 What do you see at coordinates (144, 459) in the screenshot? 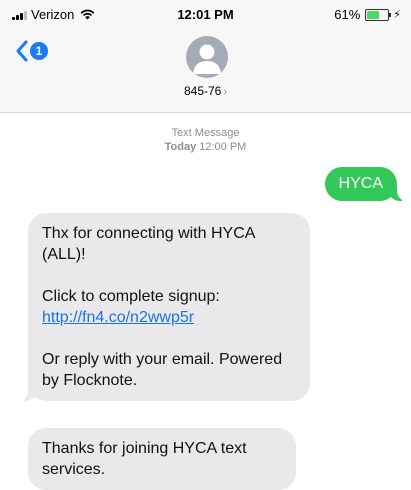
I see `incoming-message-text: Thanks for joining HYCA text services.` at bounding box center [144, 459].